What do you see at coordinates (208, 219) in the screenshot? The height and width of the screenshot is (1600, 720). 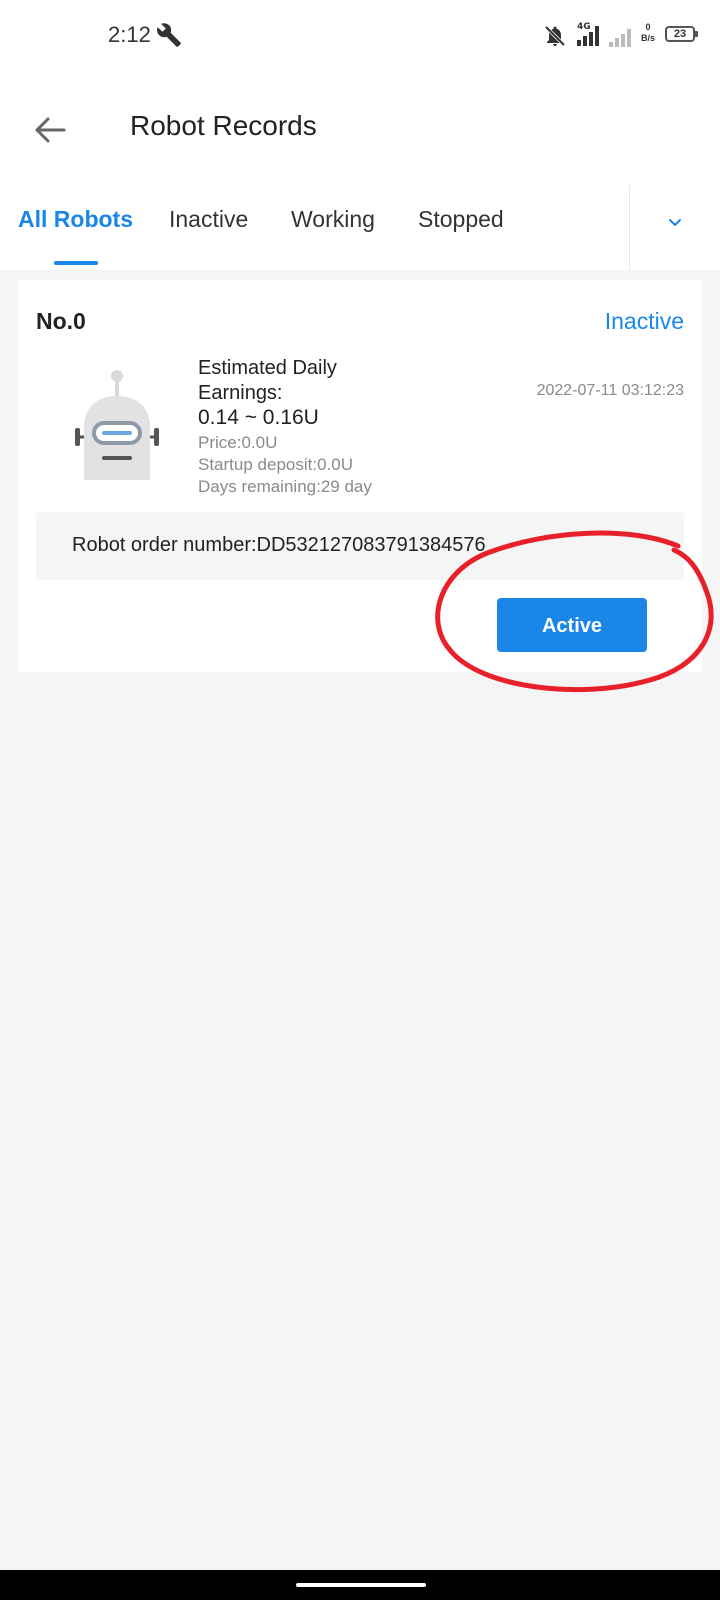 I see `tab-inactive: Inactive` at bounding box center [208, 219].